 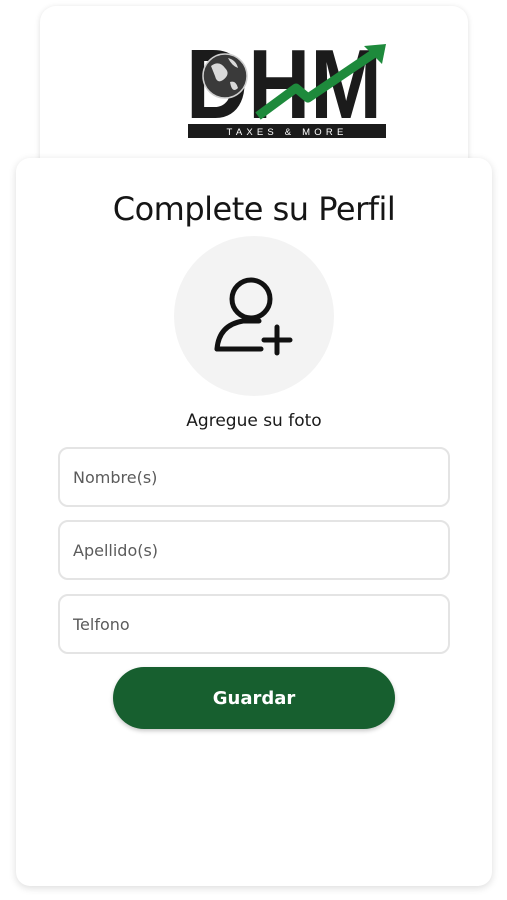 What do you see at coordinates (254, 698) in the screenshot?
I see `save-button: Guardar` at bounding box center [254, 698].